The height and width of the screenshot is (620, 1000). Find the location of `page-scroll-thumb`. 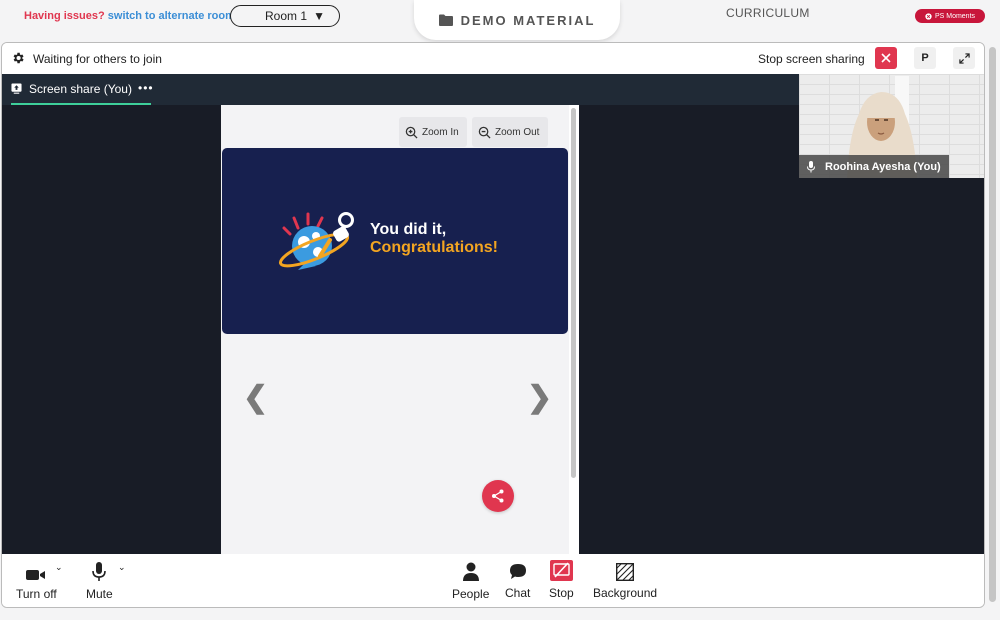

page-scroll-thumb is located at coordinates (992, 324).